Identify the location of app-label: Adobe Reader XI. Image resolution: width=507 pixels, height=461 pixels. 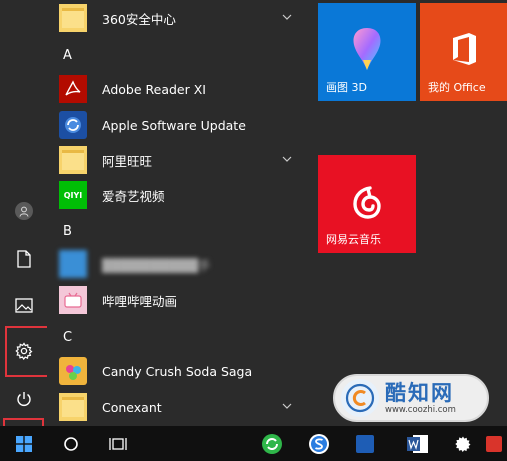
(154, 89).